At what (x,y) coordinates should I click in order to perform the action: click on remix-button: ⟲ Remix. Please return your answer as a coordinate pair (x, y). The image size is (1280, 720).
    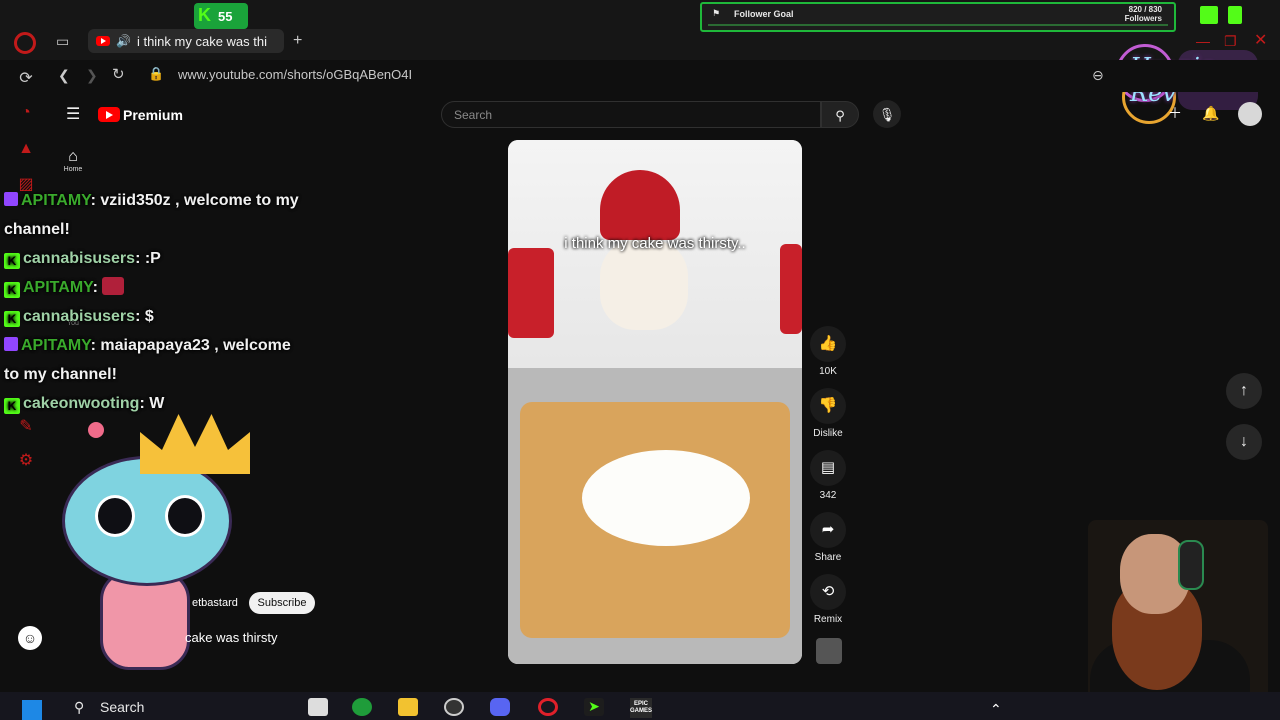
    Looking at the image, I should click on (828, 599).